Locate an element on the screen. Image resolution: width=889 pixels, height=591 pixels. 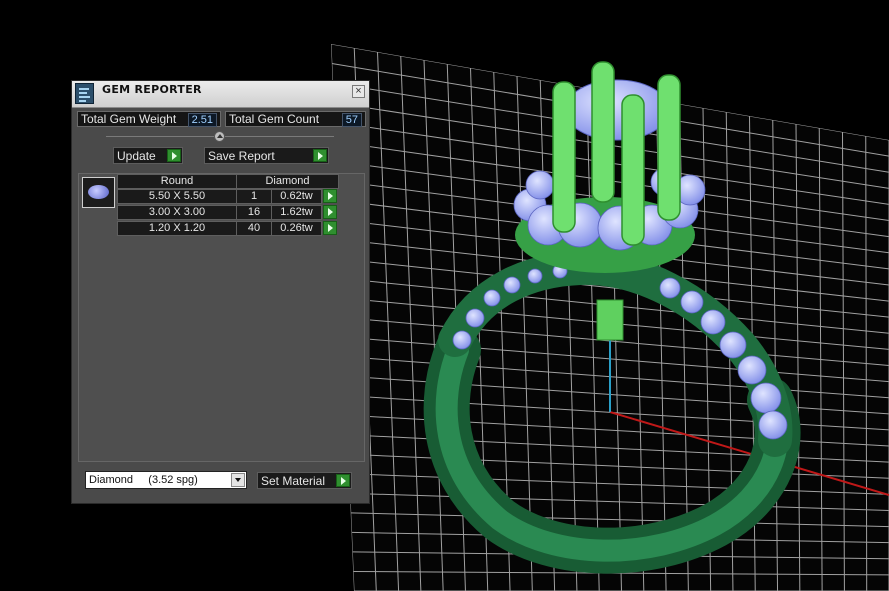
gem-weight: 0.62tw is located at coordinates (296, 196).